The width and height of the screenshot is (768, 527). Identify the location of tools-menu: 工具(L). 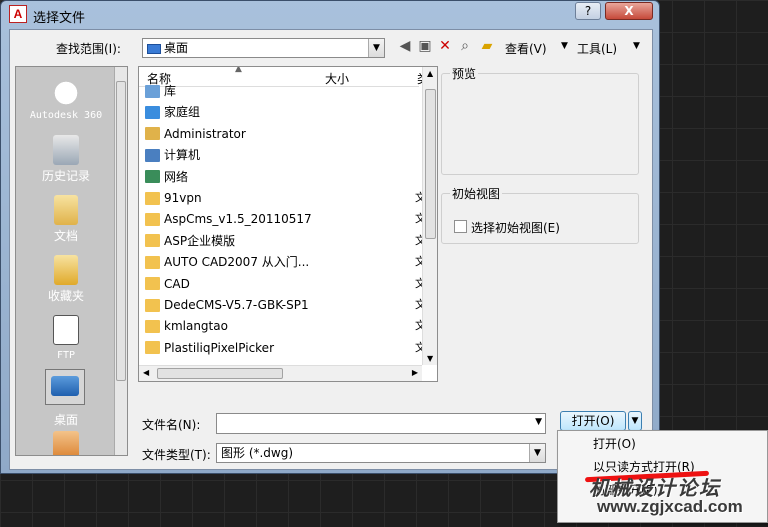
(597, 48).